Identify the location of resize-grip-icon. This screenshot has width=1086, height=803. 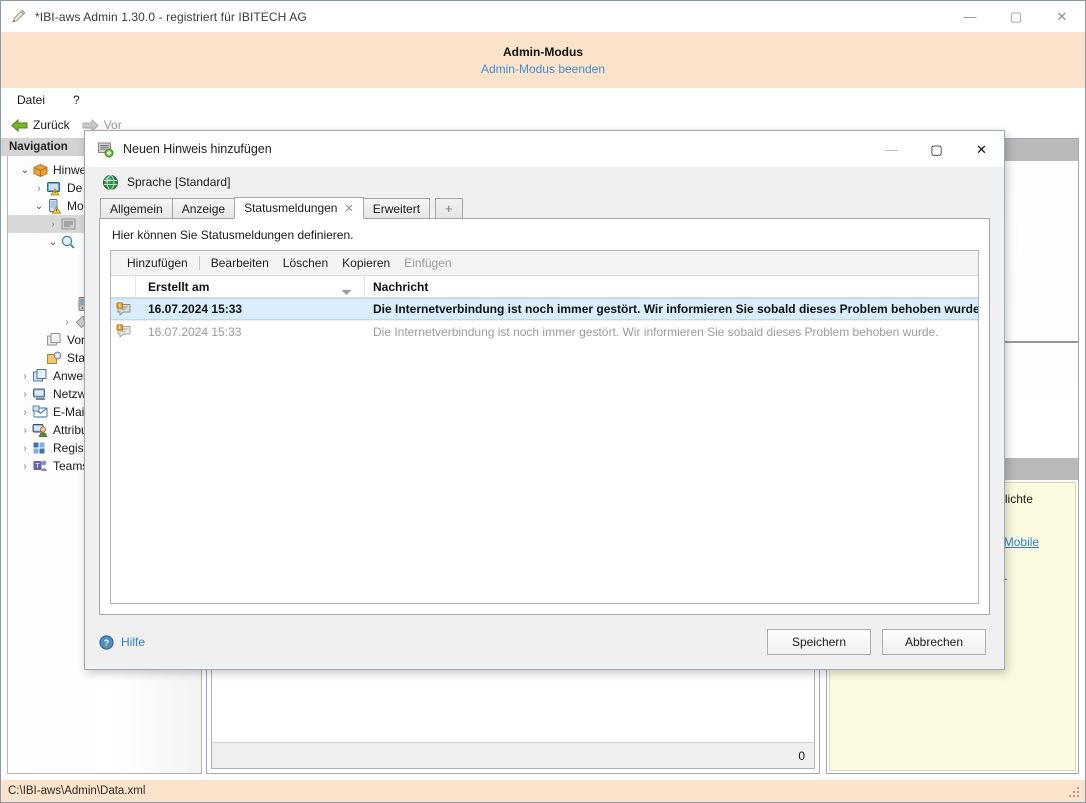
(1074, 792).